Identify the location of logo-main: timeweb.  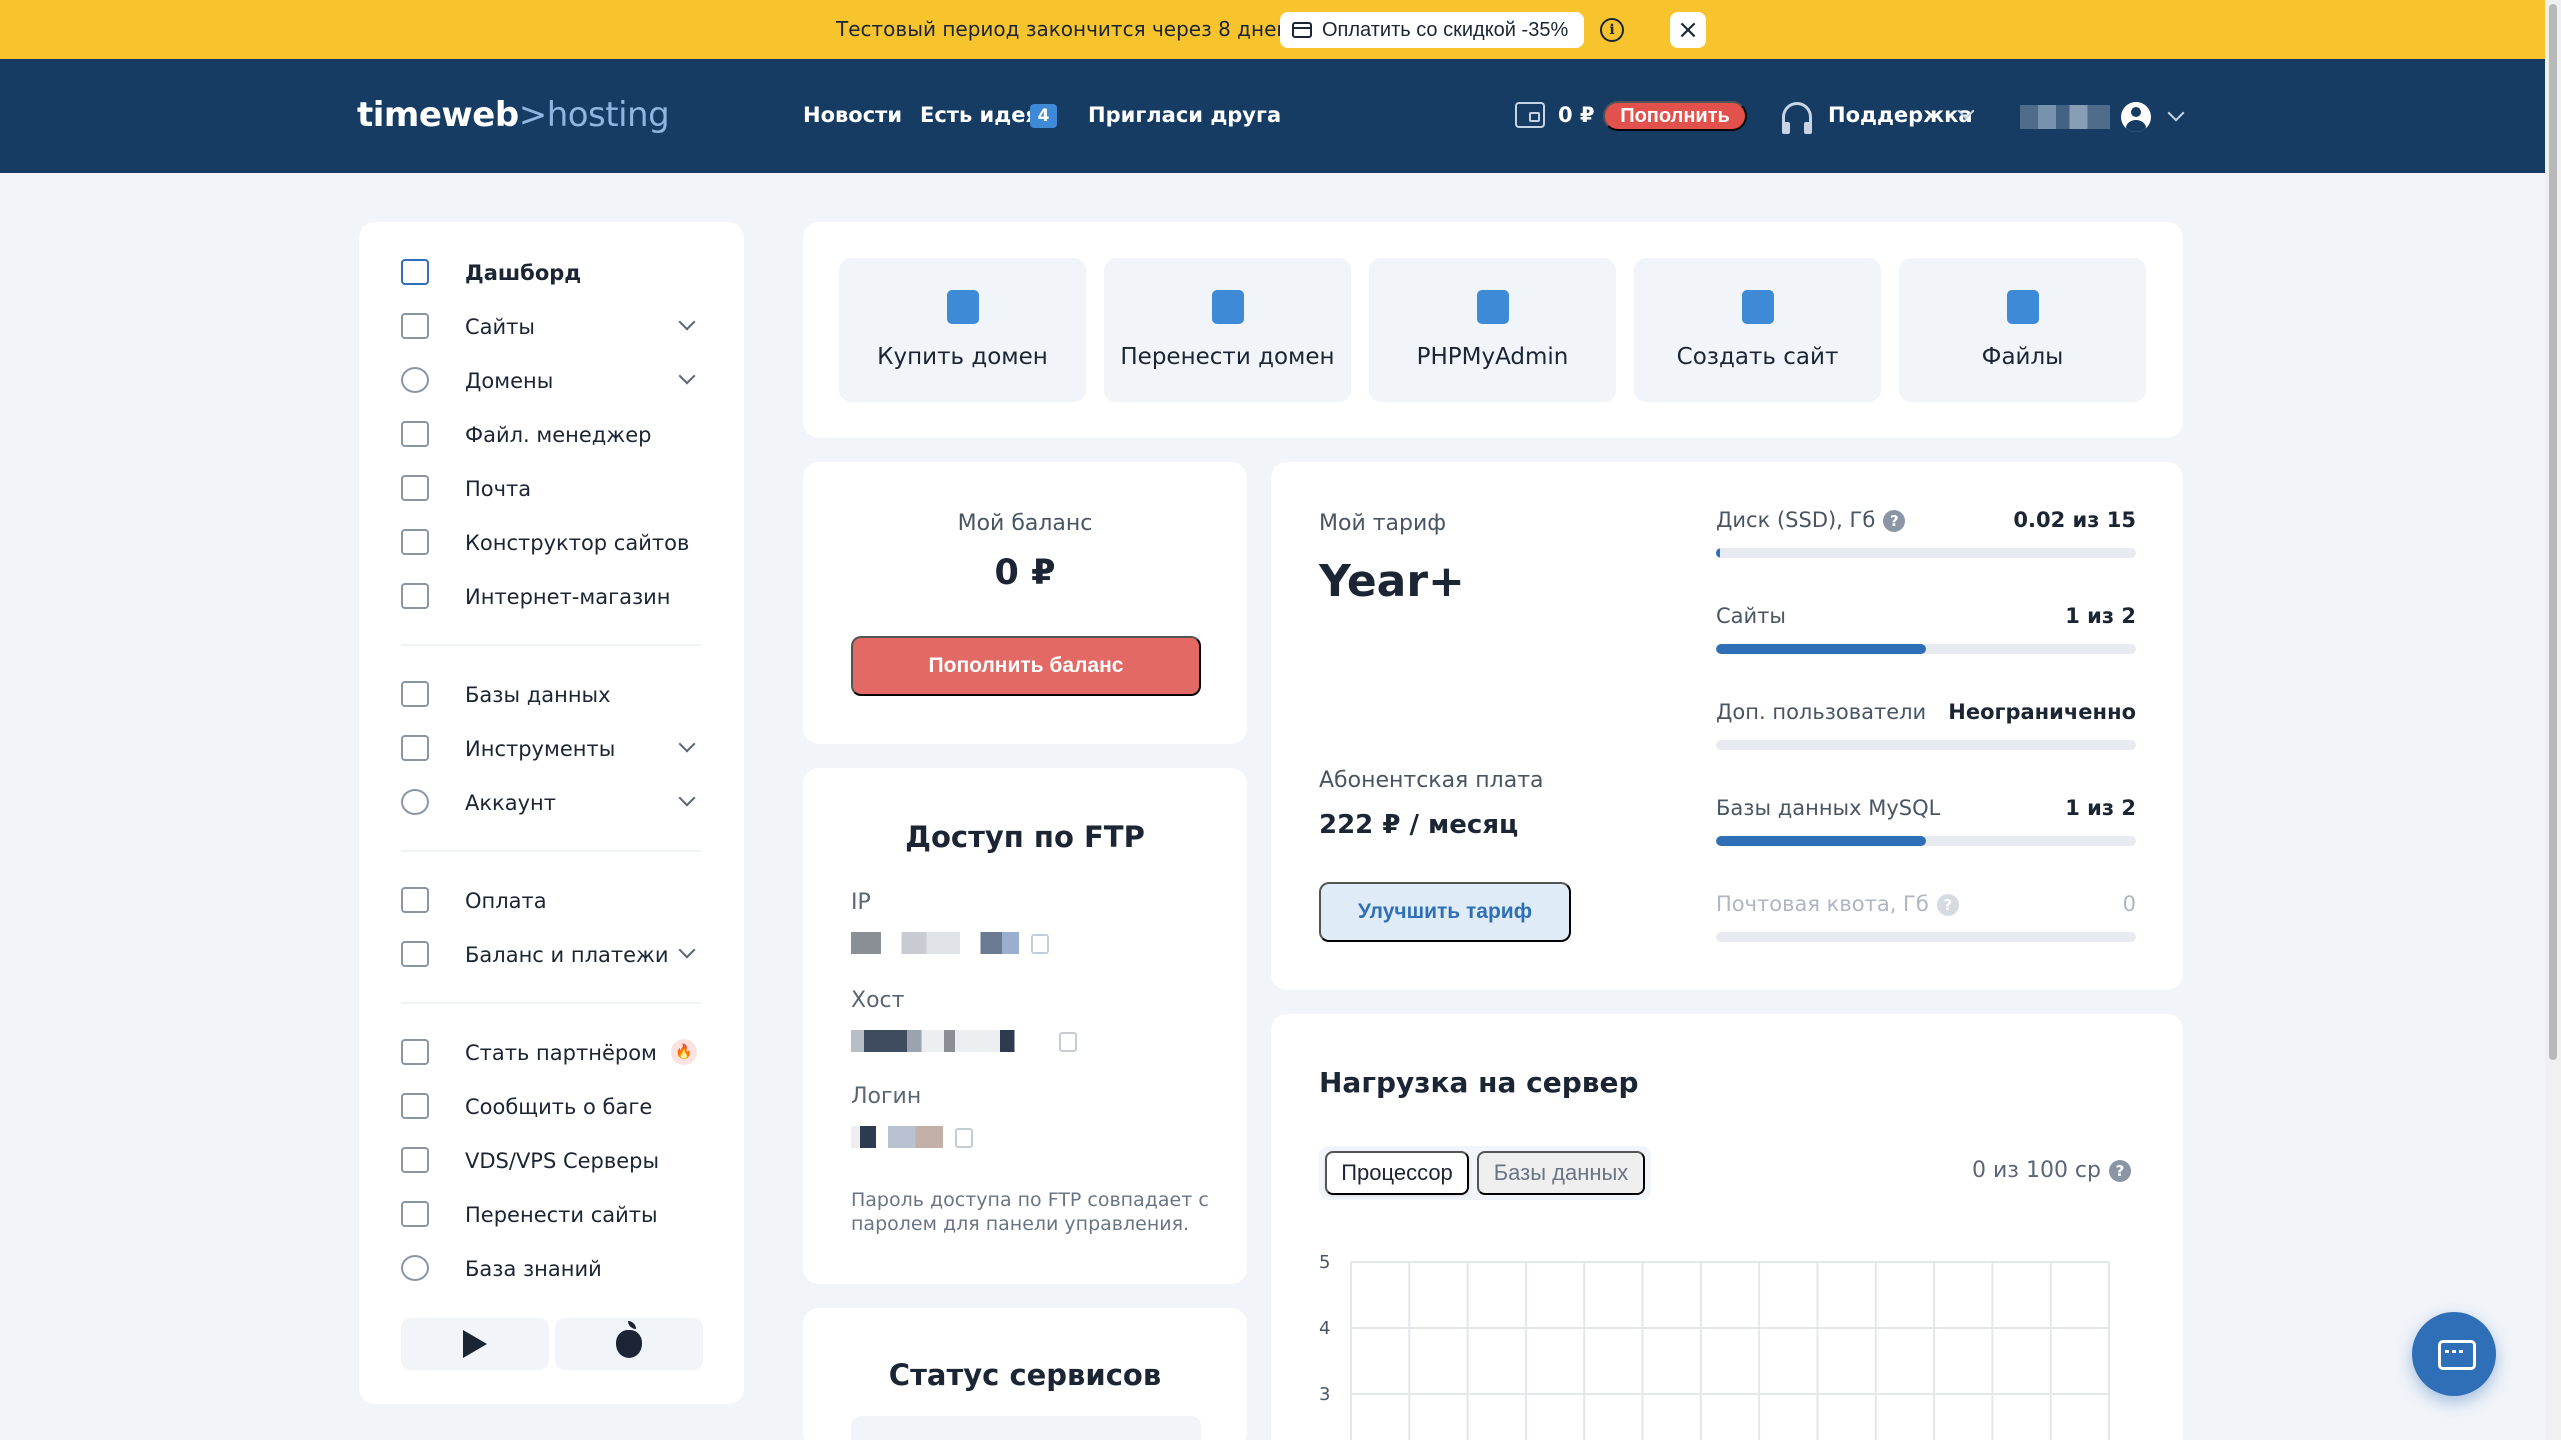
(438, 115).